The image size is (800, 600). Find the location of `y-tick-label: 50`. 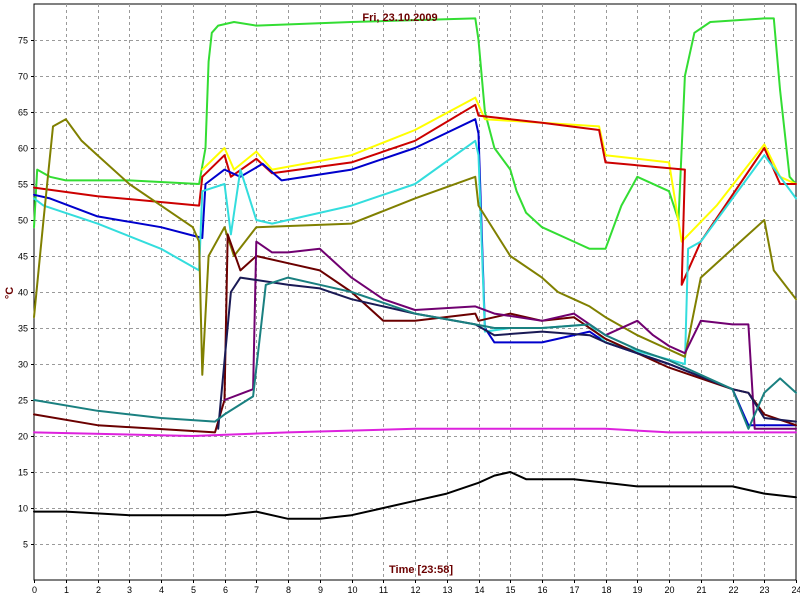

y-tick-label: 50 is located at coordinates (23, 221).